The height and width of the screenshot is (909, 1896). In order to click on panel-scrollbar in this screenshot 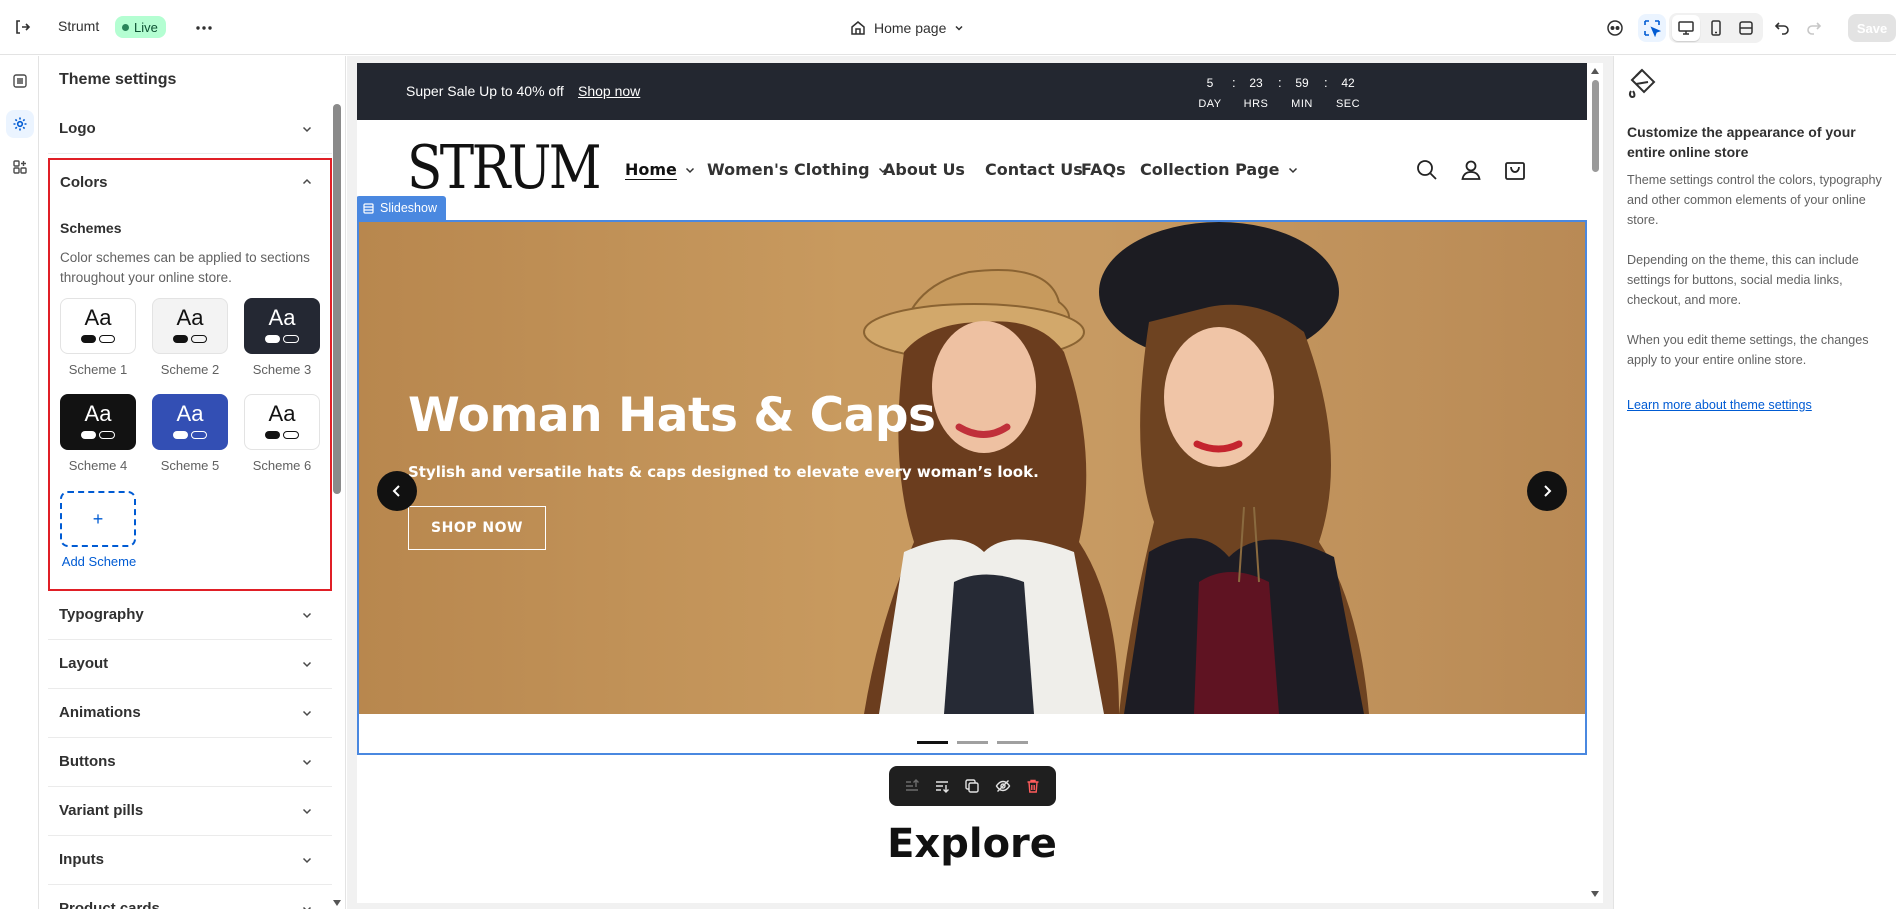, I will do `click(337, 299)`.